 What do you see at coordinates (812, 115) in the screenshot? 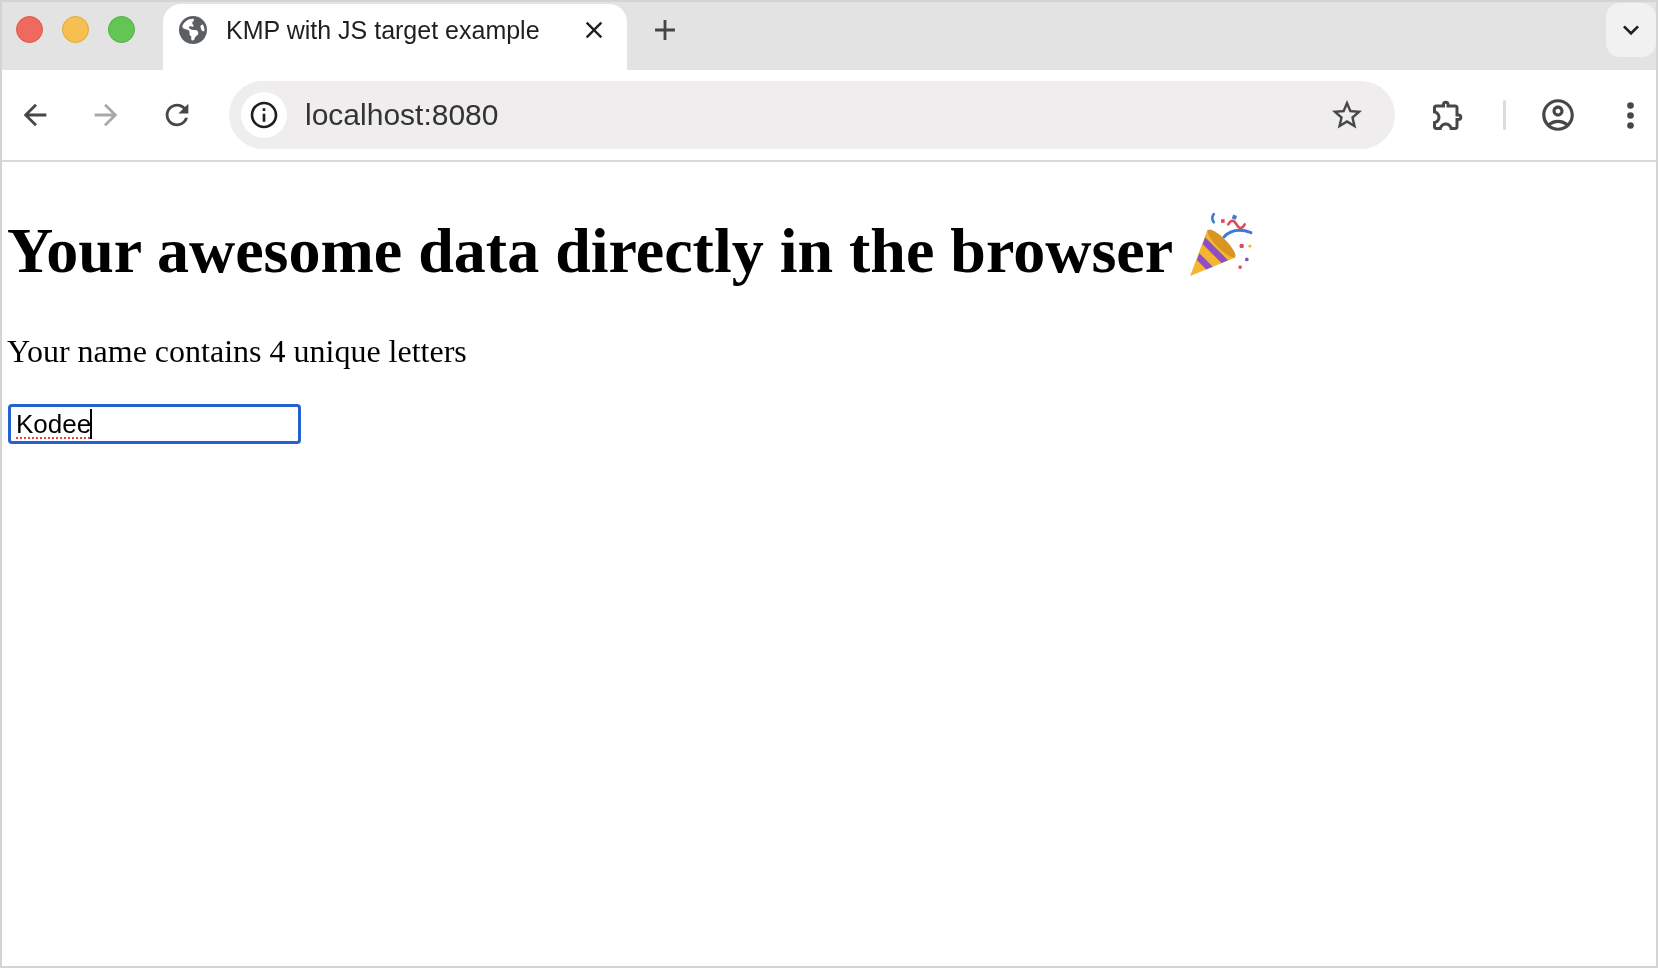
I see `address-bar: localhost:8080` at bounding box center [812, 115].